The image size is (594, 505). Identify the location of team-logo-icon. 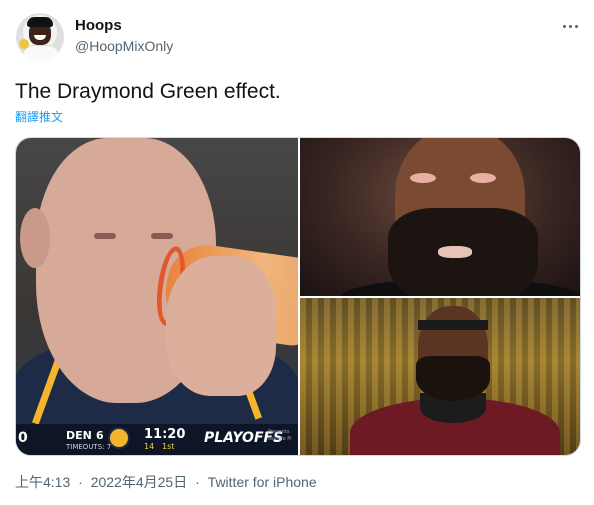
(119, 438).